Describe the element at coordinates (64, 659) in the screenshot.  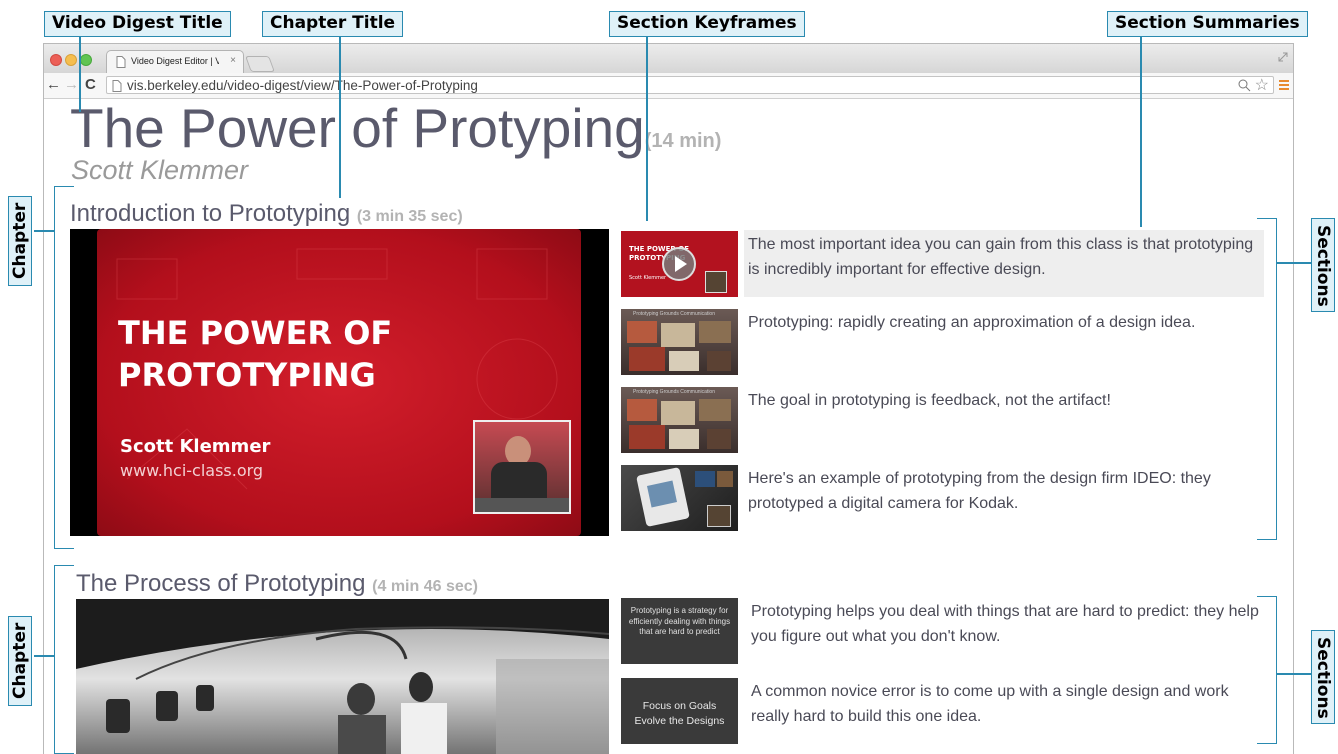
I see `chapter-2-bracket` at that location.